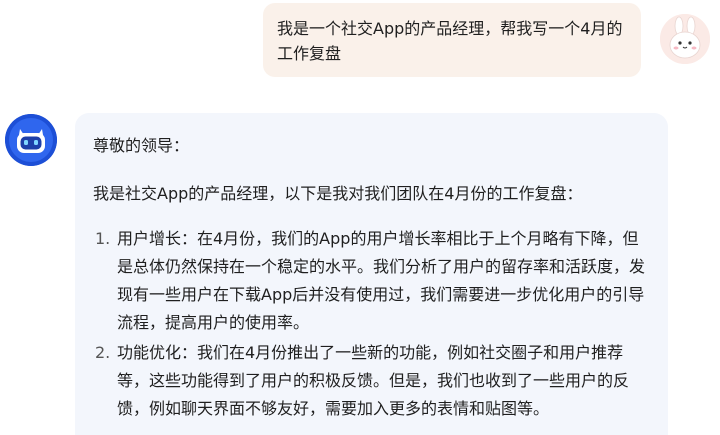 The height and width of the screenshot is (435, 720). I want to click on bot-avatar, so click(31, 140).